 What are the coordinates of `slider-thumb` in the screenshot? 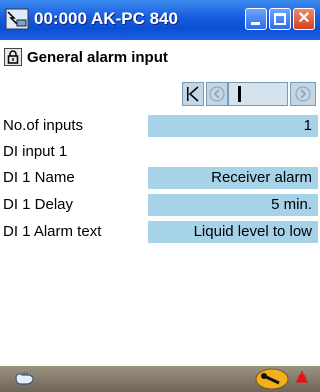 It's located at (239, 94).